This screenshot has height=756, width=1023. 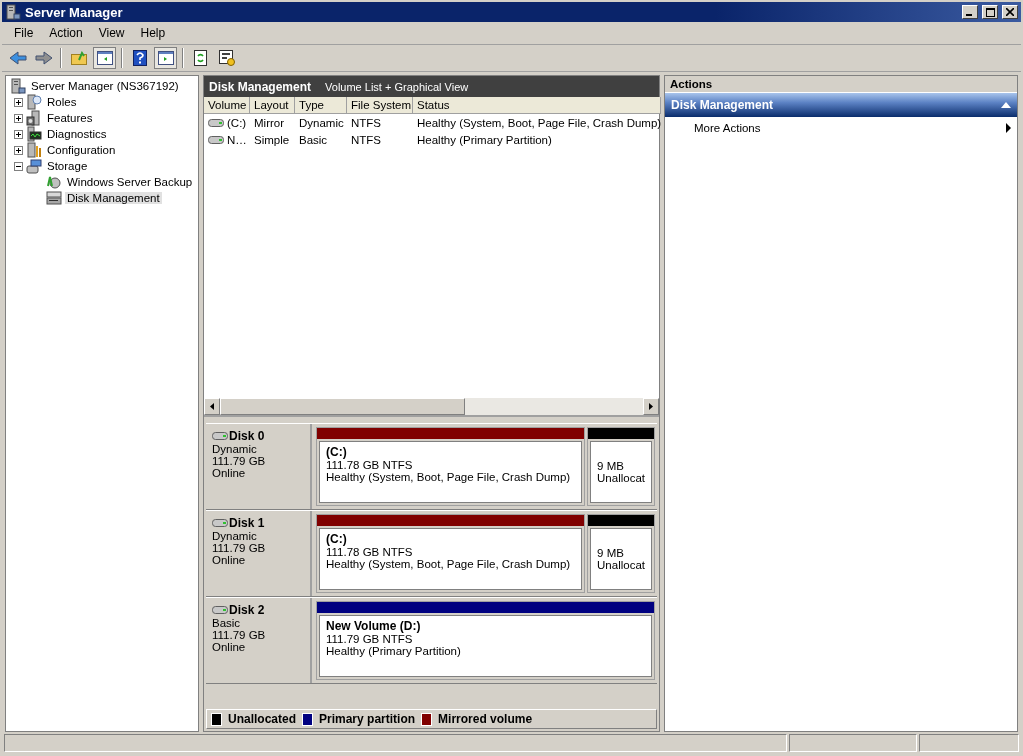 I want to click on pane-subtitle: Volume List + Graphical View, so click(x=397, y=86).